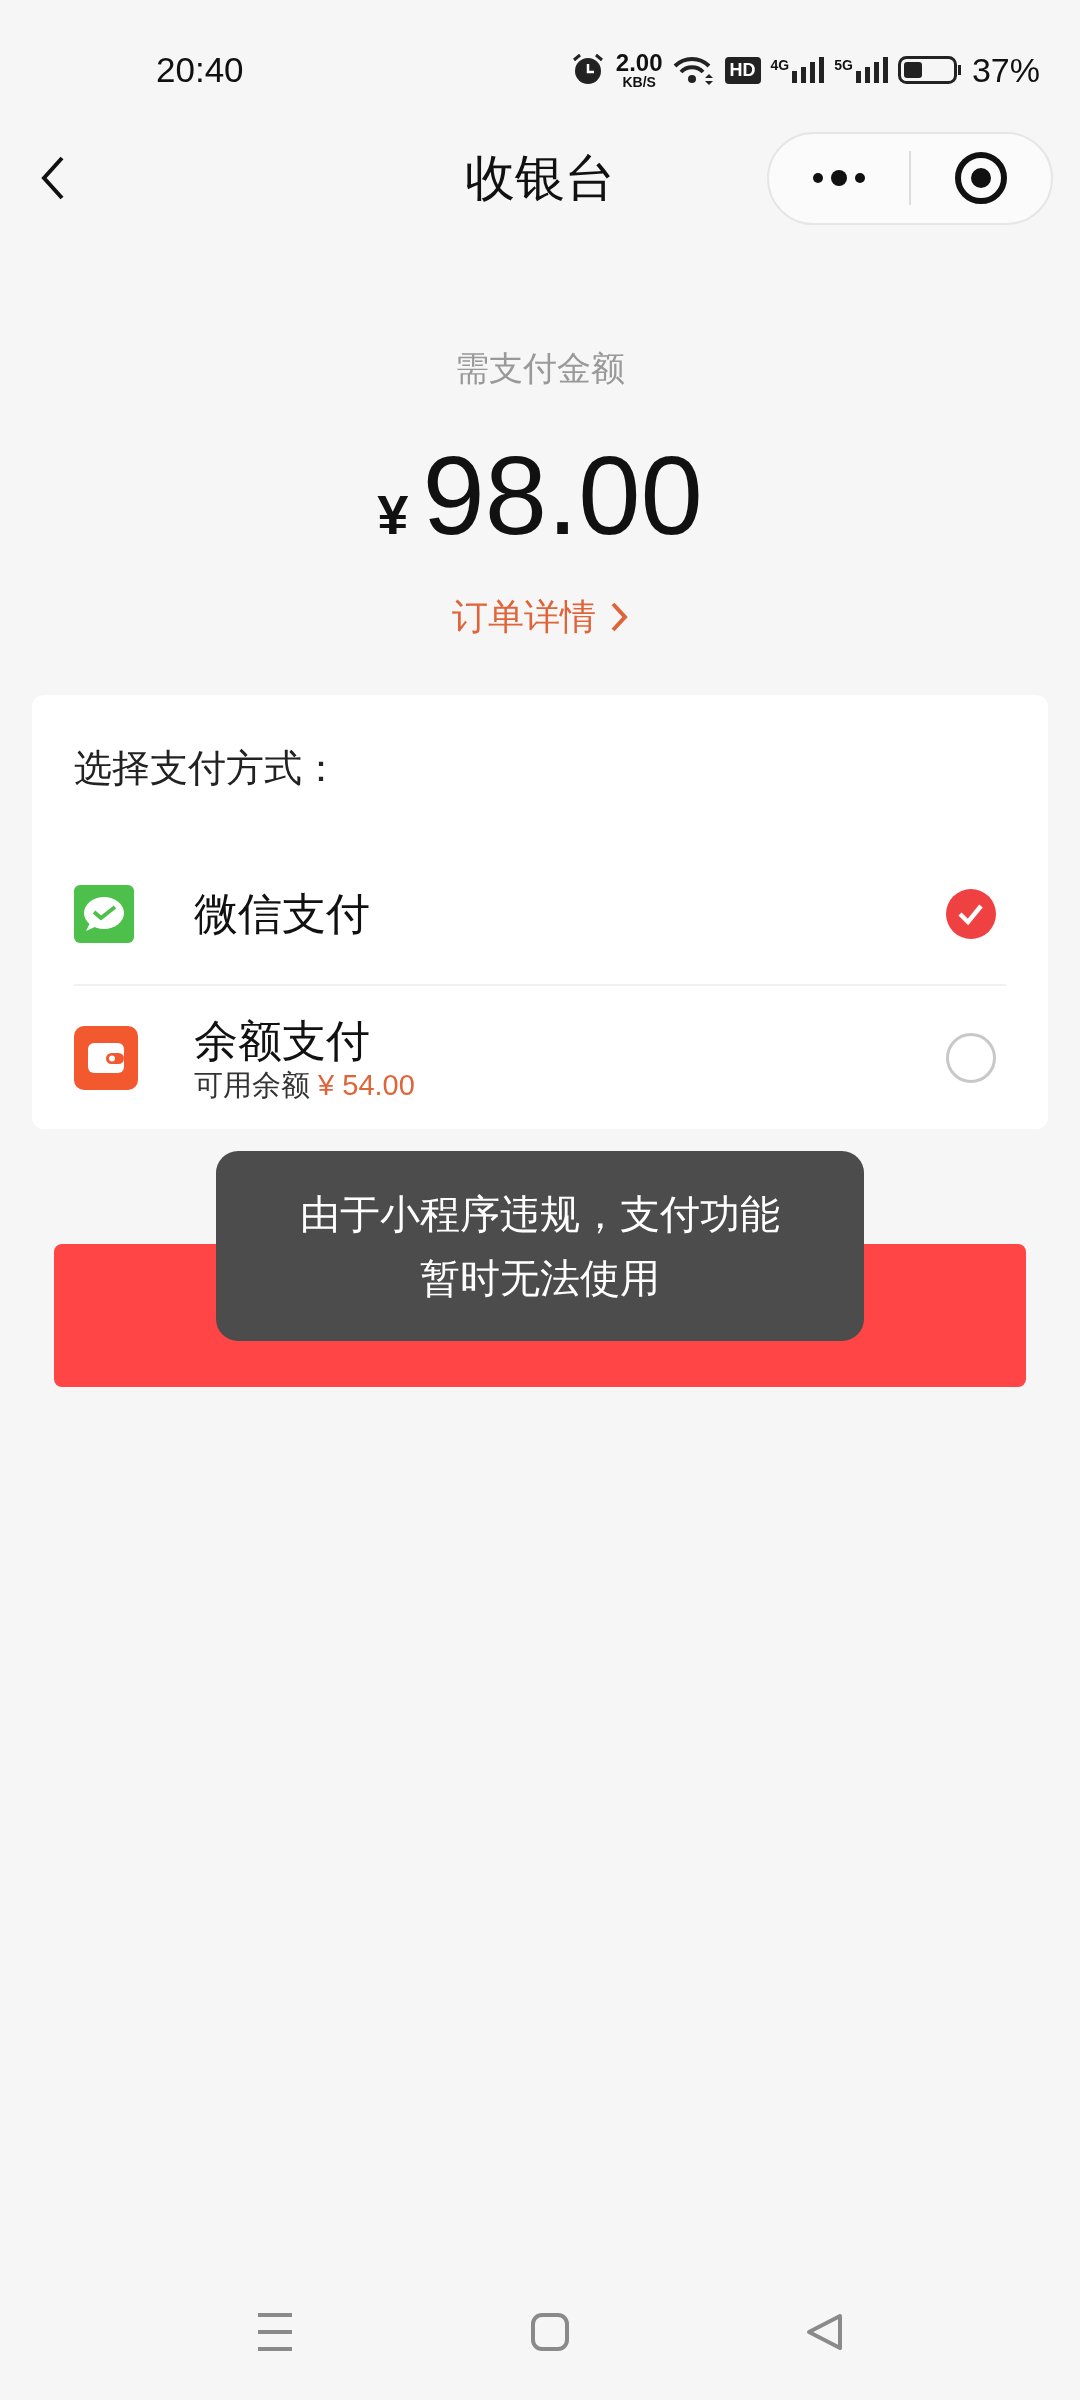 This screenshot has width=1080, height=2400. Describe the element at coordinates (742, 70) in the screenshot. I see `hd-badge: HD` at that location.